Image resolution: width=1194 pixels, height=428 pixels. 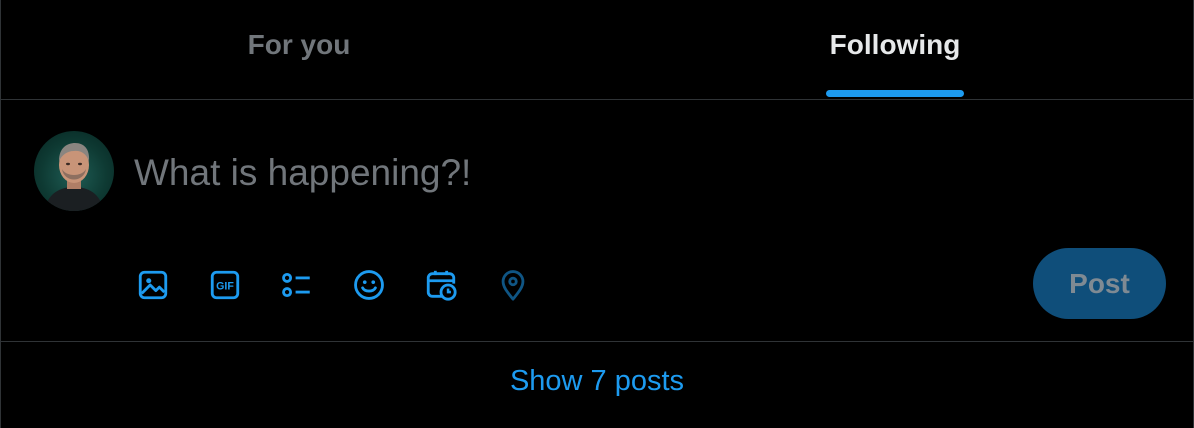 What do you see at coordinates (895, 44) in the screenshot?
I see `tab-label: Following` at bounding box center [895, 44].